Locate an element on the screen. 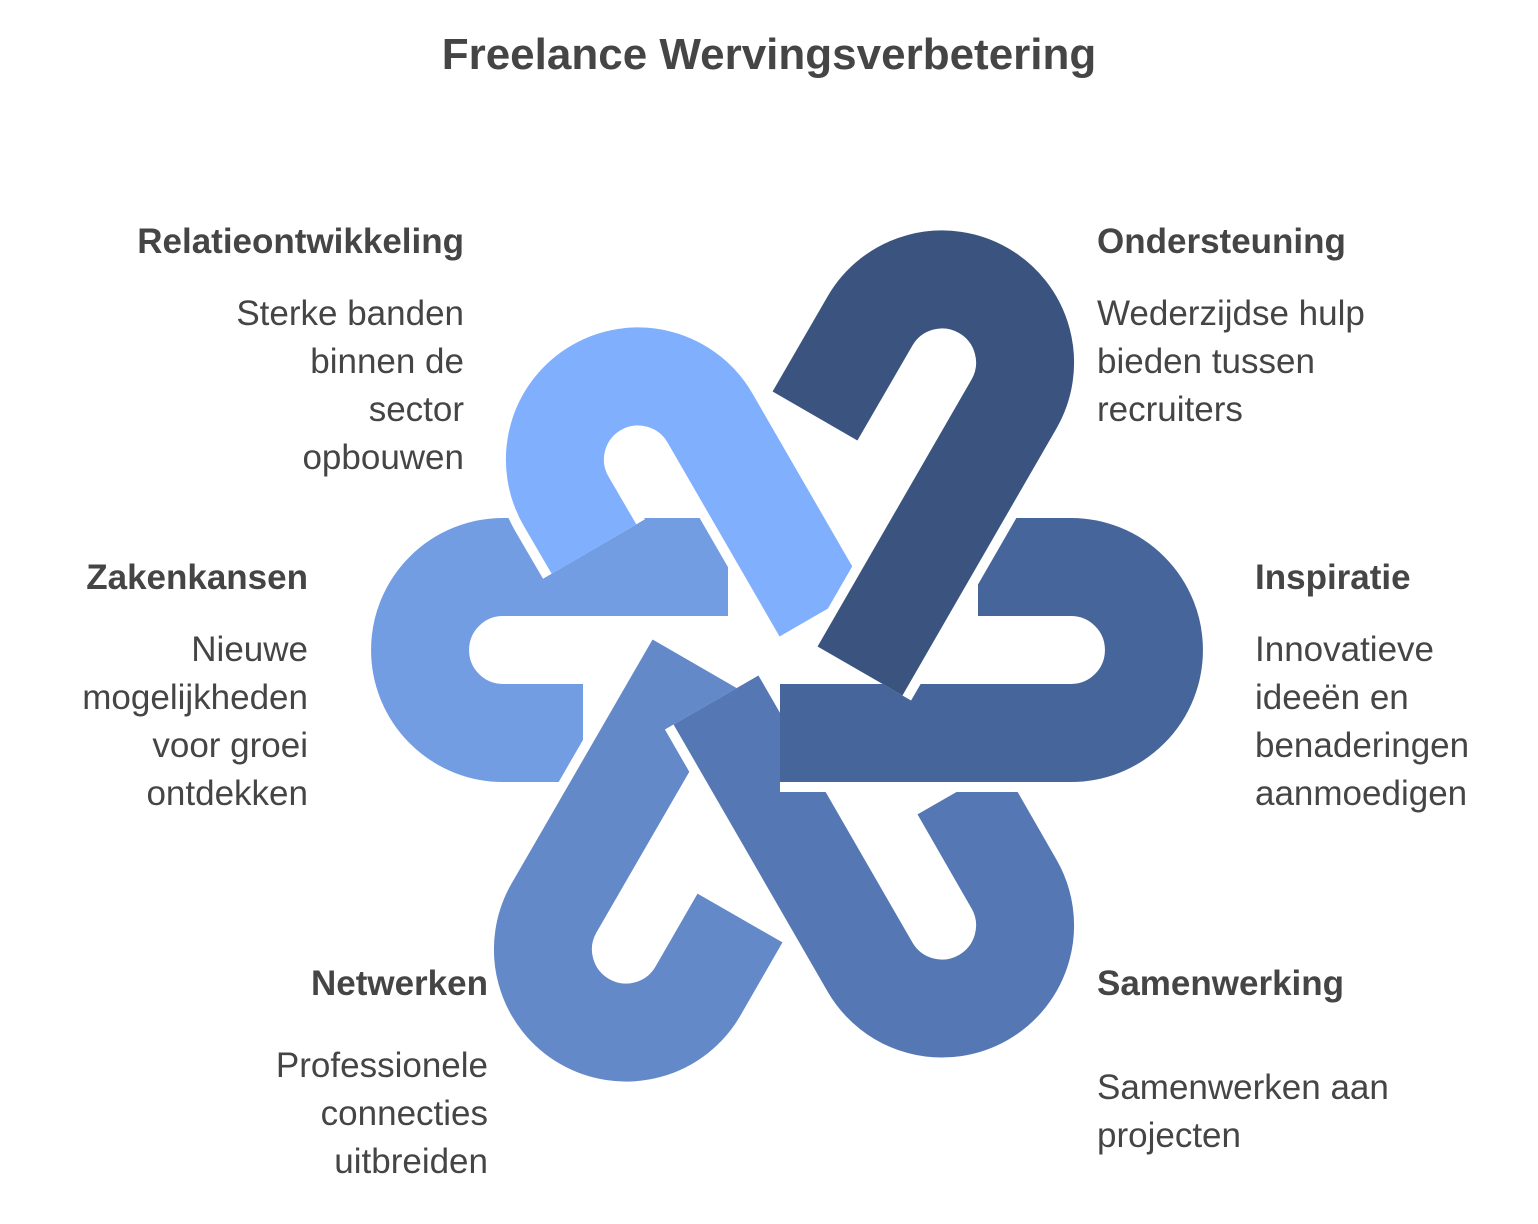  item-heading: Netwerken is located at coordinates (399, 983).